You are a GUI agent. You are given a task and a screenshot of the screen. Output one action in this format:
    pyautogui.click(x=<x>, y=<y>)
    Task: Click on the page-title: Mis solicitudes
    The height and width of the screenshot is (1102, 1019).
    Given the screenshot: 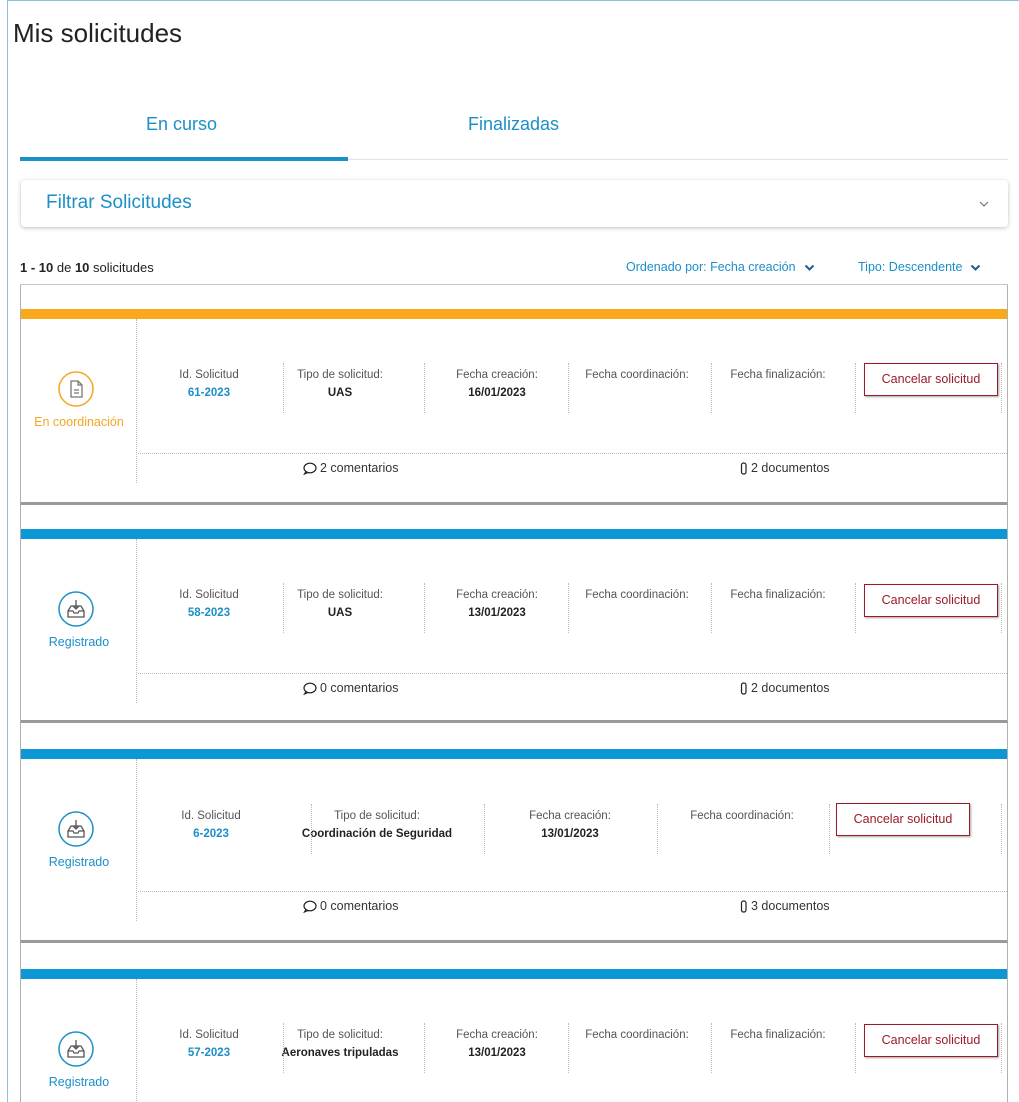 What is the action you would take?
    pyautogui.click(x=98, y=33)
    